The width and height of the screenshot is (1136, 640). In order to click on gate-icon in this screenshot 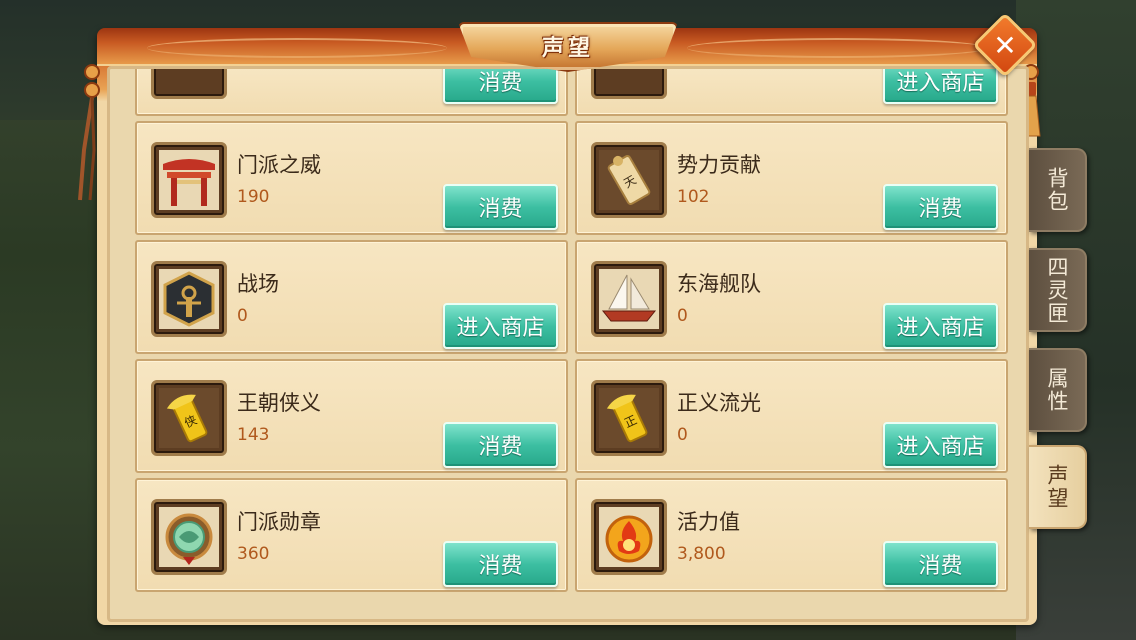, I will do `click(189, 180)`.